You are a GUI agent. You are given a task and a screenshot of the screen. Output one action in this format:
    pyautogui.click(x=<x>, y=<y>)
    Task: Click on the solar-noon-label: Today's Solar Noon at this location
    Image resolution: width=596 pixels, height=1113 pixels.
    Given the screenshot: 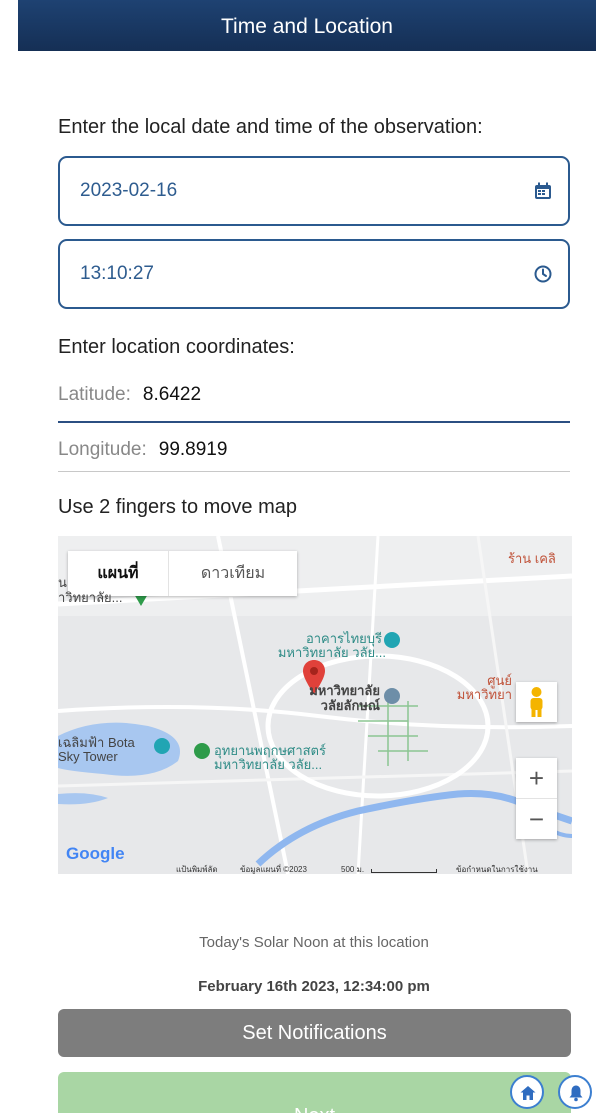 What is the action you would take?
    pyautogui.click(x=314, y=942)
    